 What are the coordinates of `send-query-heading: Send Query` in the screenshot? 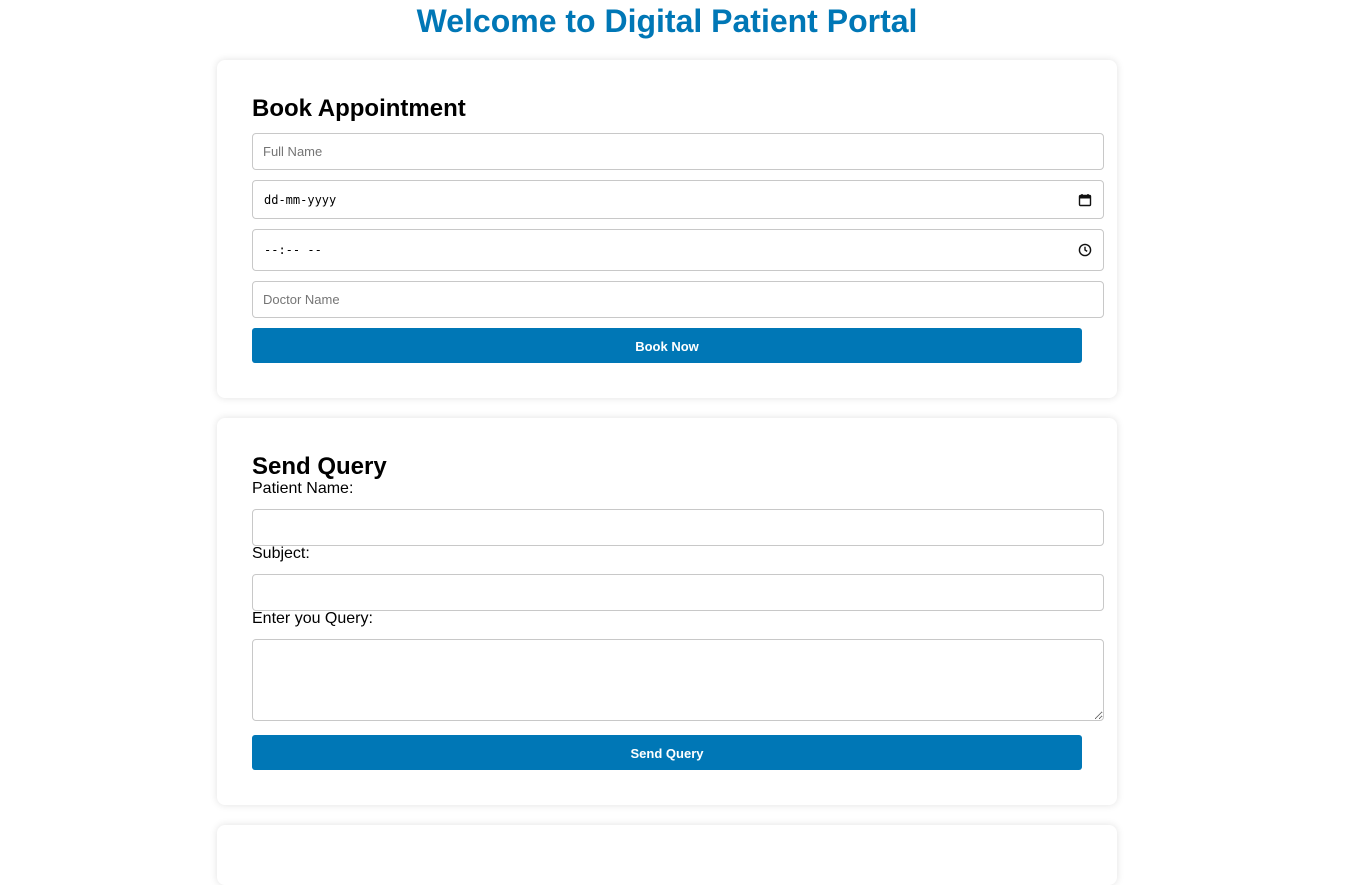 It's located at (319, 466).